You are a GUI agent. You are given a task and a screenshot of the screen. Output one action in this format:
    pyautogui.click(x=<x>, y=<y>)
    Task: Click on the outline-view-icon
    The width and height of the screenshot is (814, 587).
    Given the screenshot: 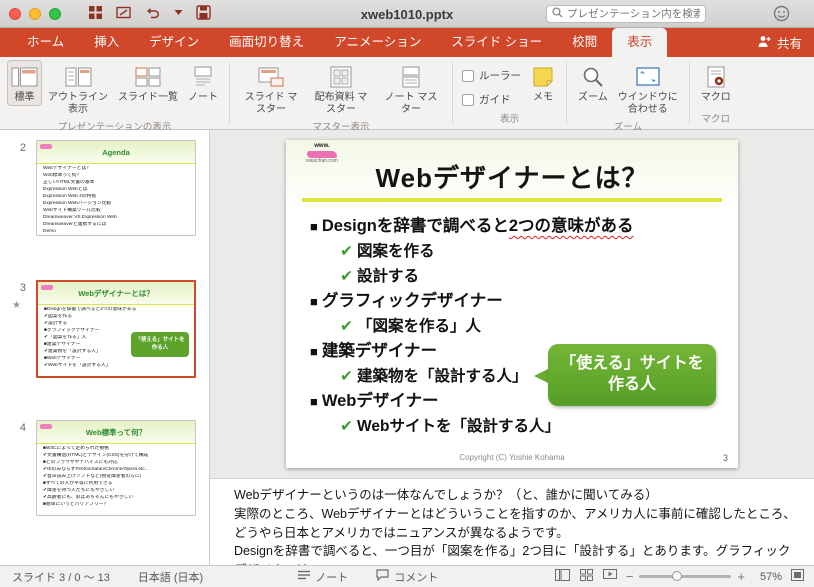 What is the action you would take?
    pyautogui.click(x=78, y=77)
    